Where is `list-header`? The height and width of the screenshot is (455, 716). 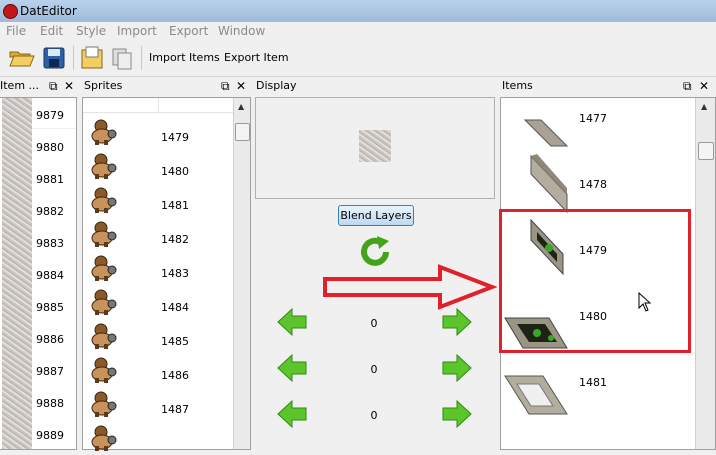
list-header is located at coordinates (158, 105).